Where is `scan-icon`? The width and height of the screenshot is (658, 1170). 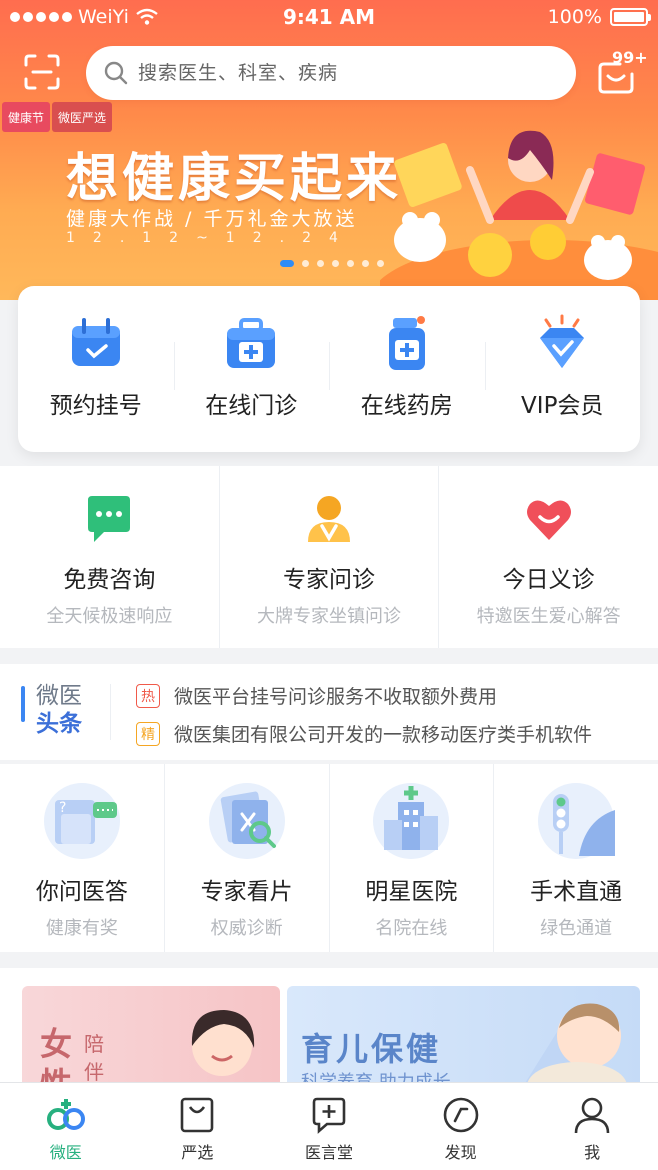 scan-icon is located at coordinates (42, 72).